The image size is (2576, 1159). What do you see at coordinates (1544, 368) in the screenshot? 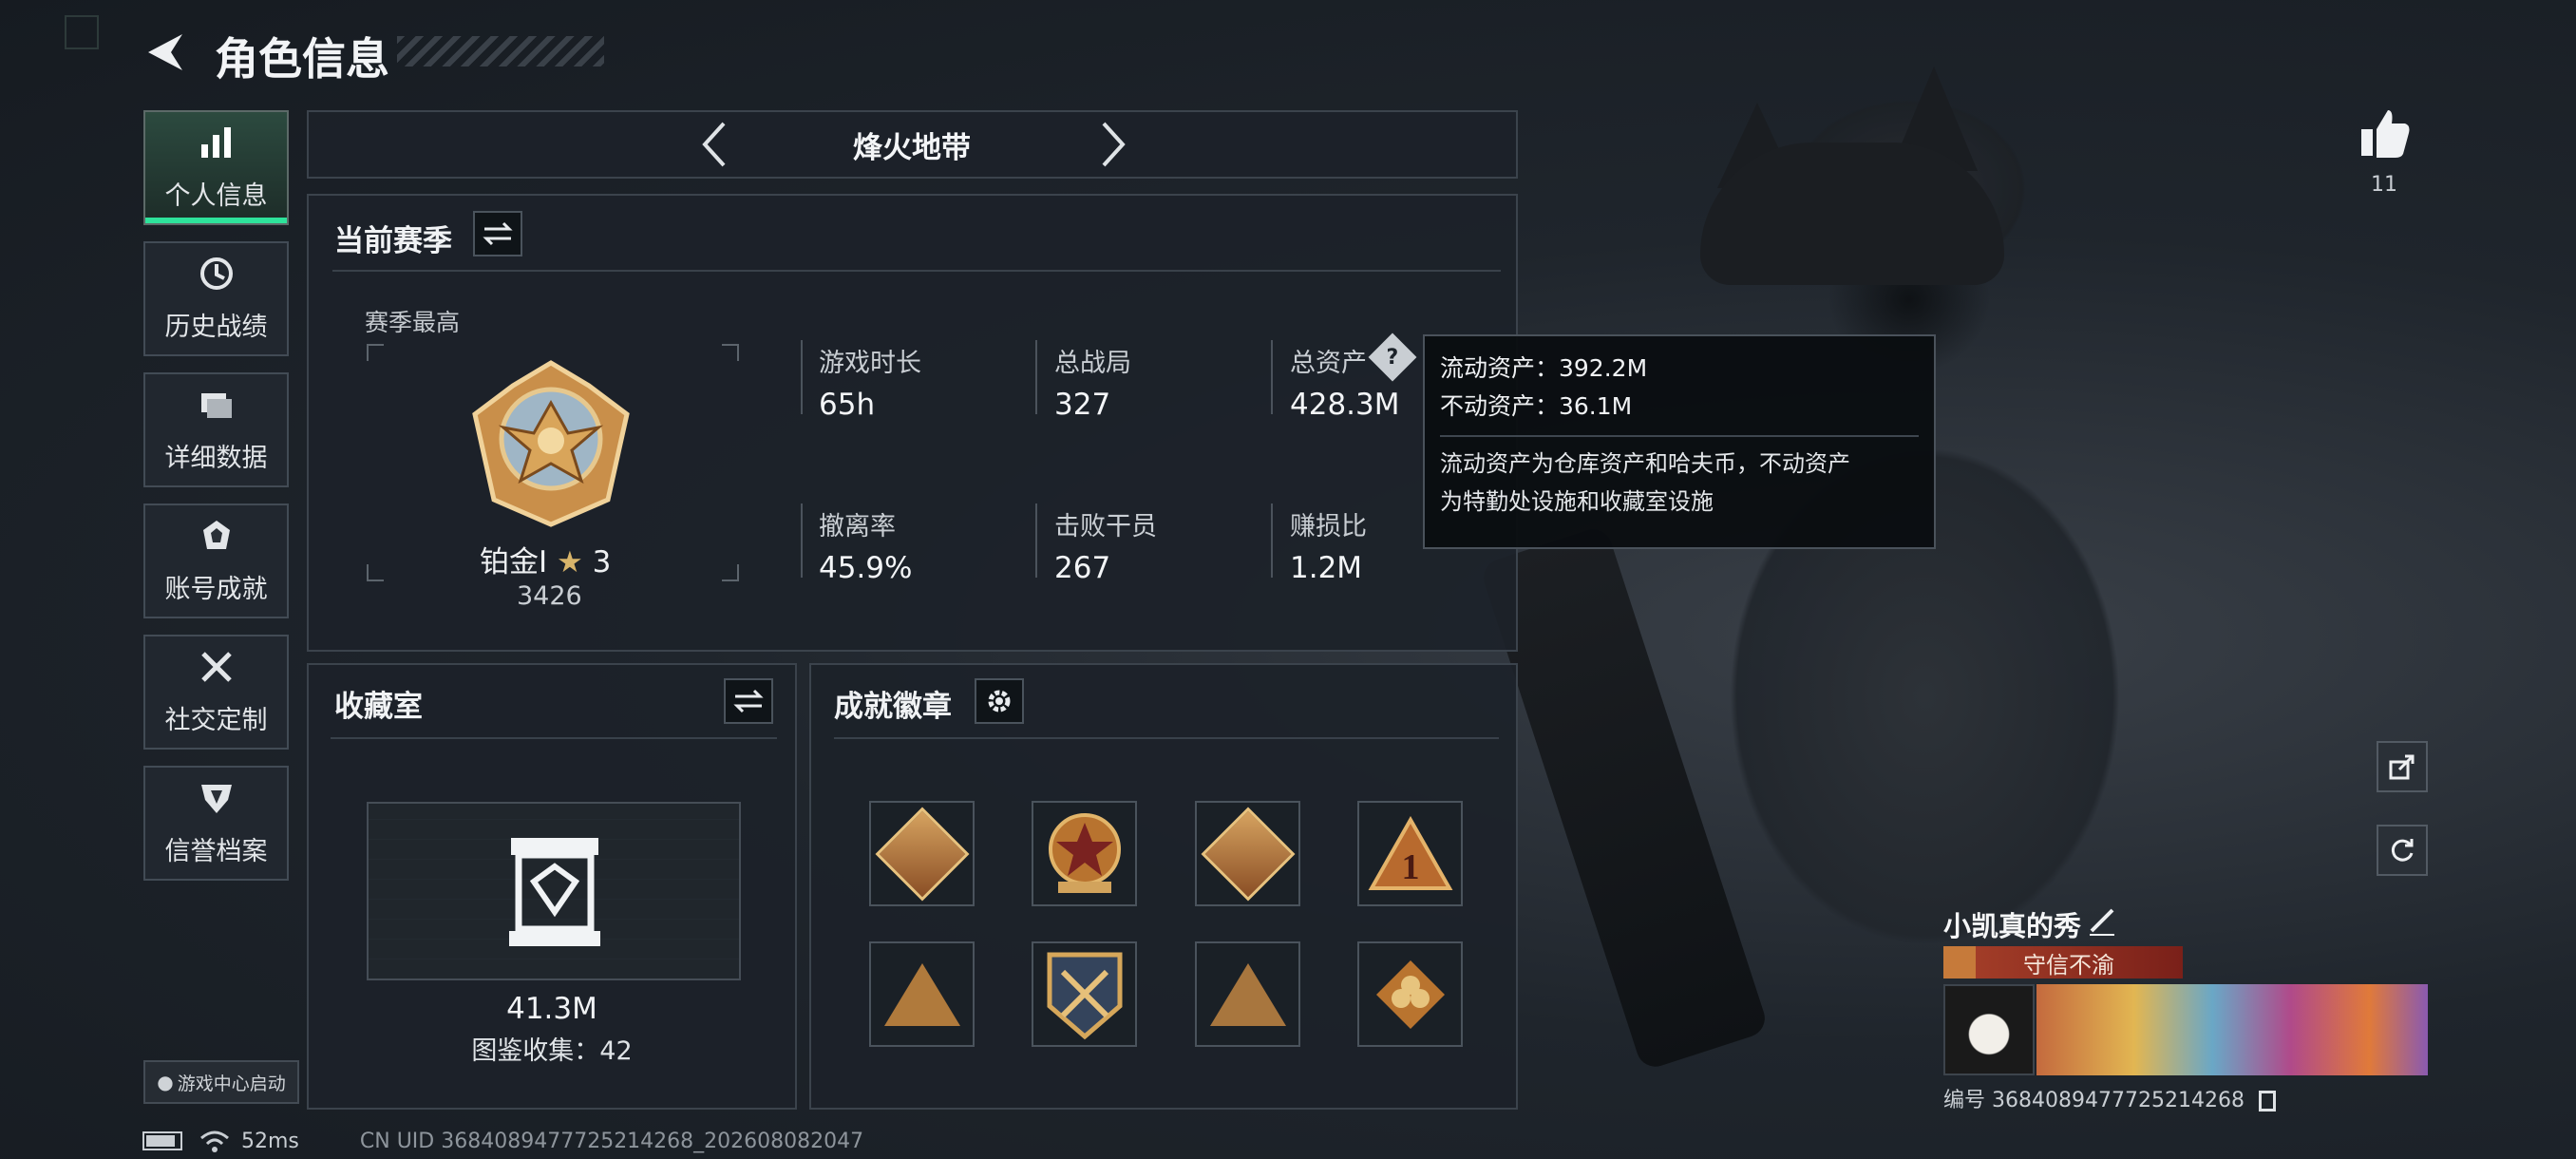
I see `tooltip-liquid: 流动资产：392.2M` at bounding box center [1544, 368].